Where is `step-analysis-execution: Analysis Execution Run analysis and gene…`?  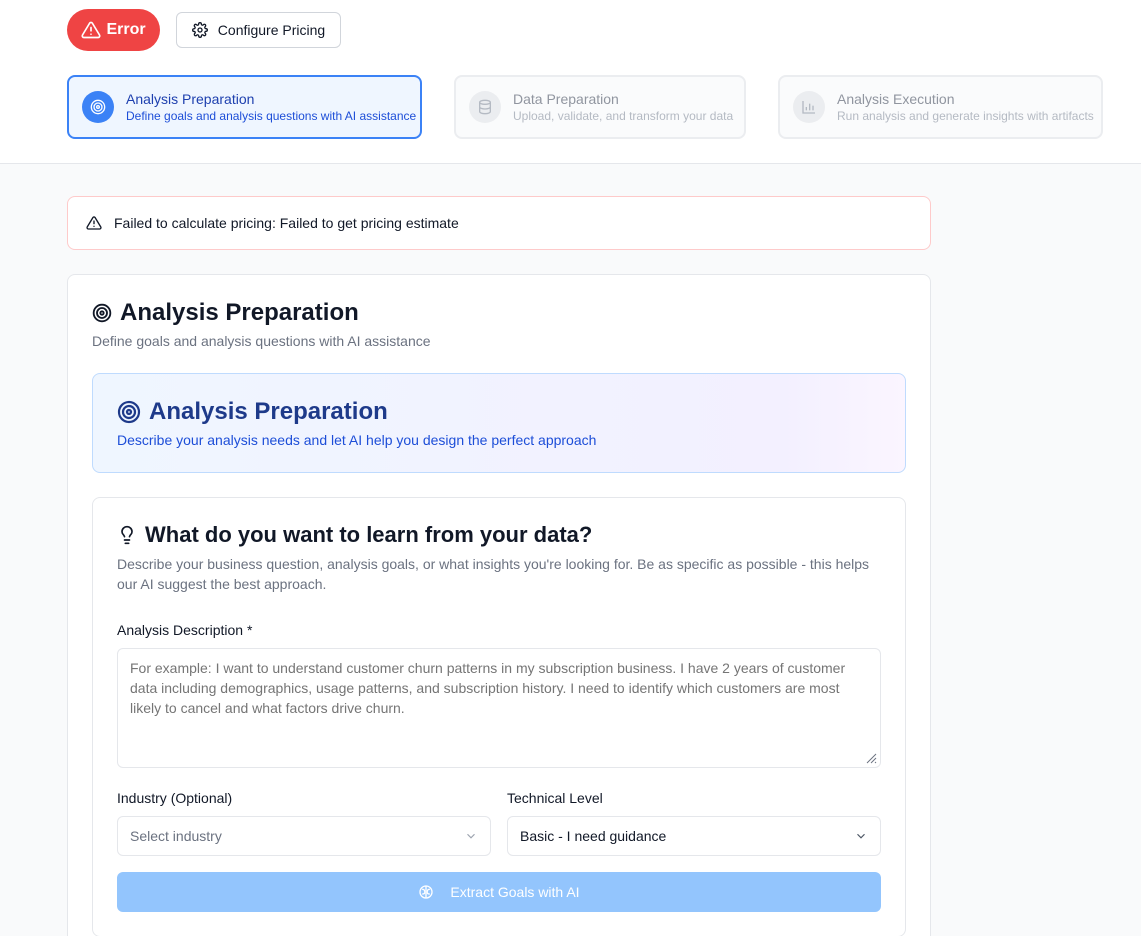 step-analysis-execution: Analysis Execution Run analysis and gene… is located at coordinates (940, 107).